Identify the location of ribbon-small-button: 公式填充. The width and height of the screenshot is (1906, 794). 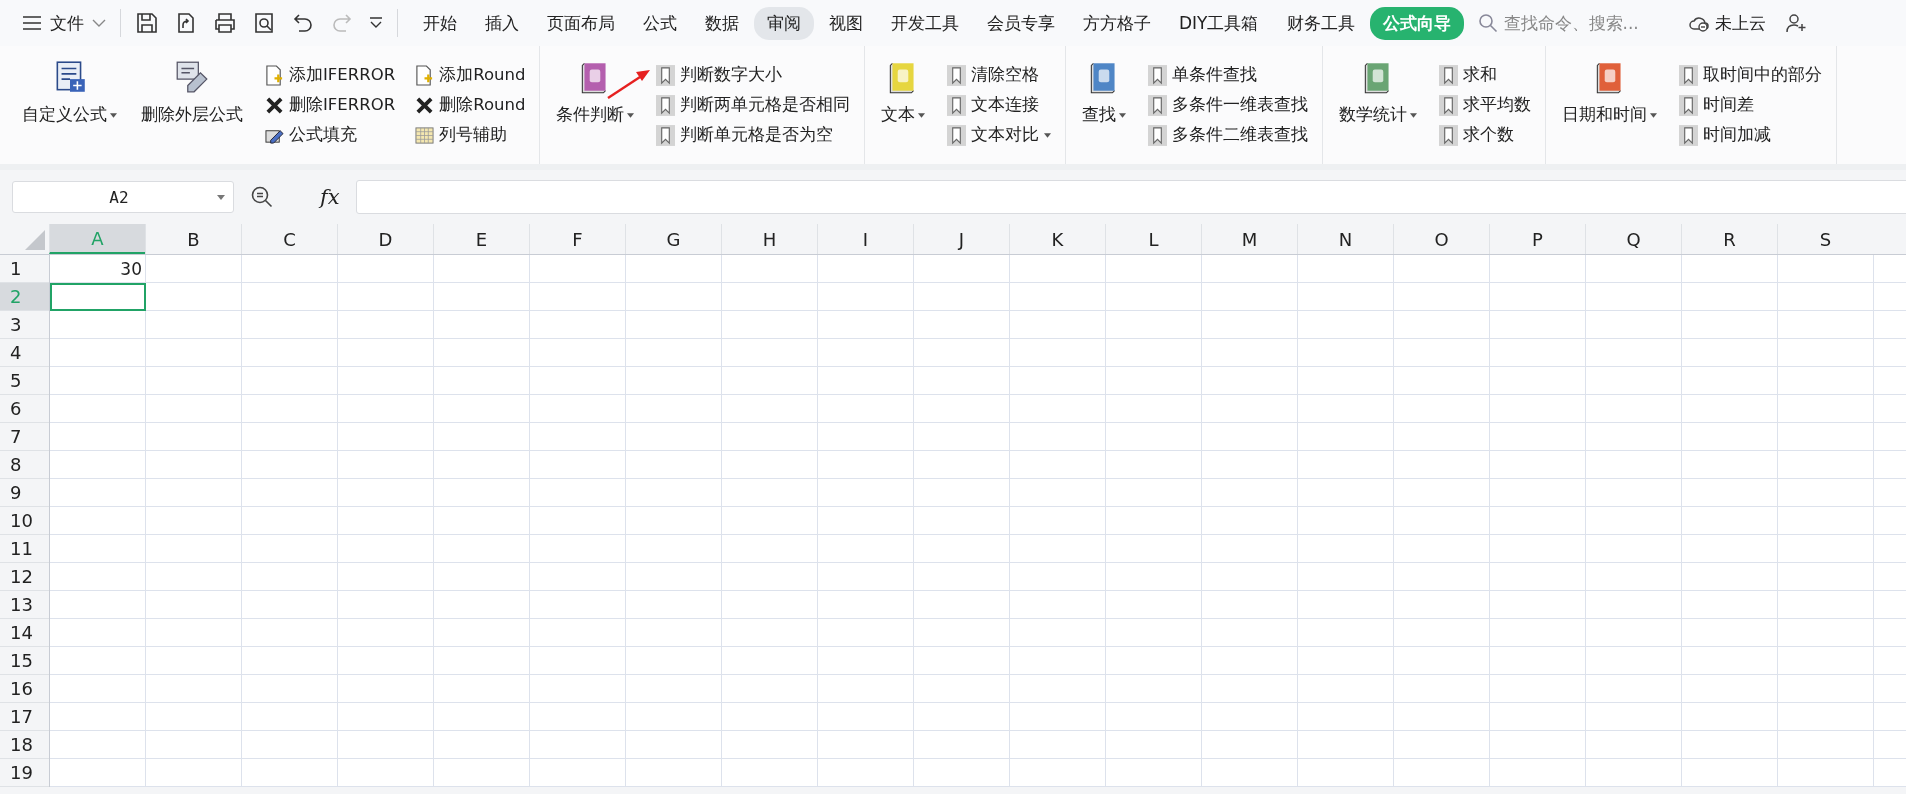
(330, 135).